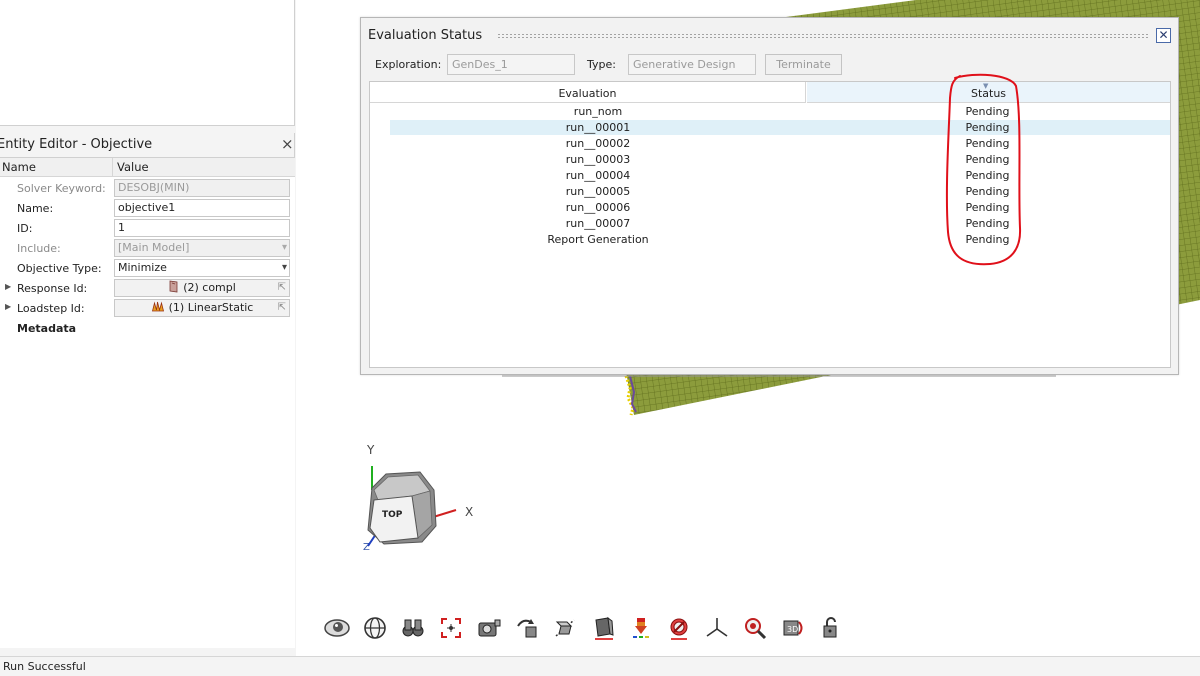  I want to click on evaluation-cell: run__00003, so click(598, 159).